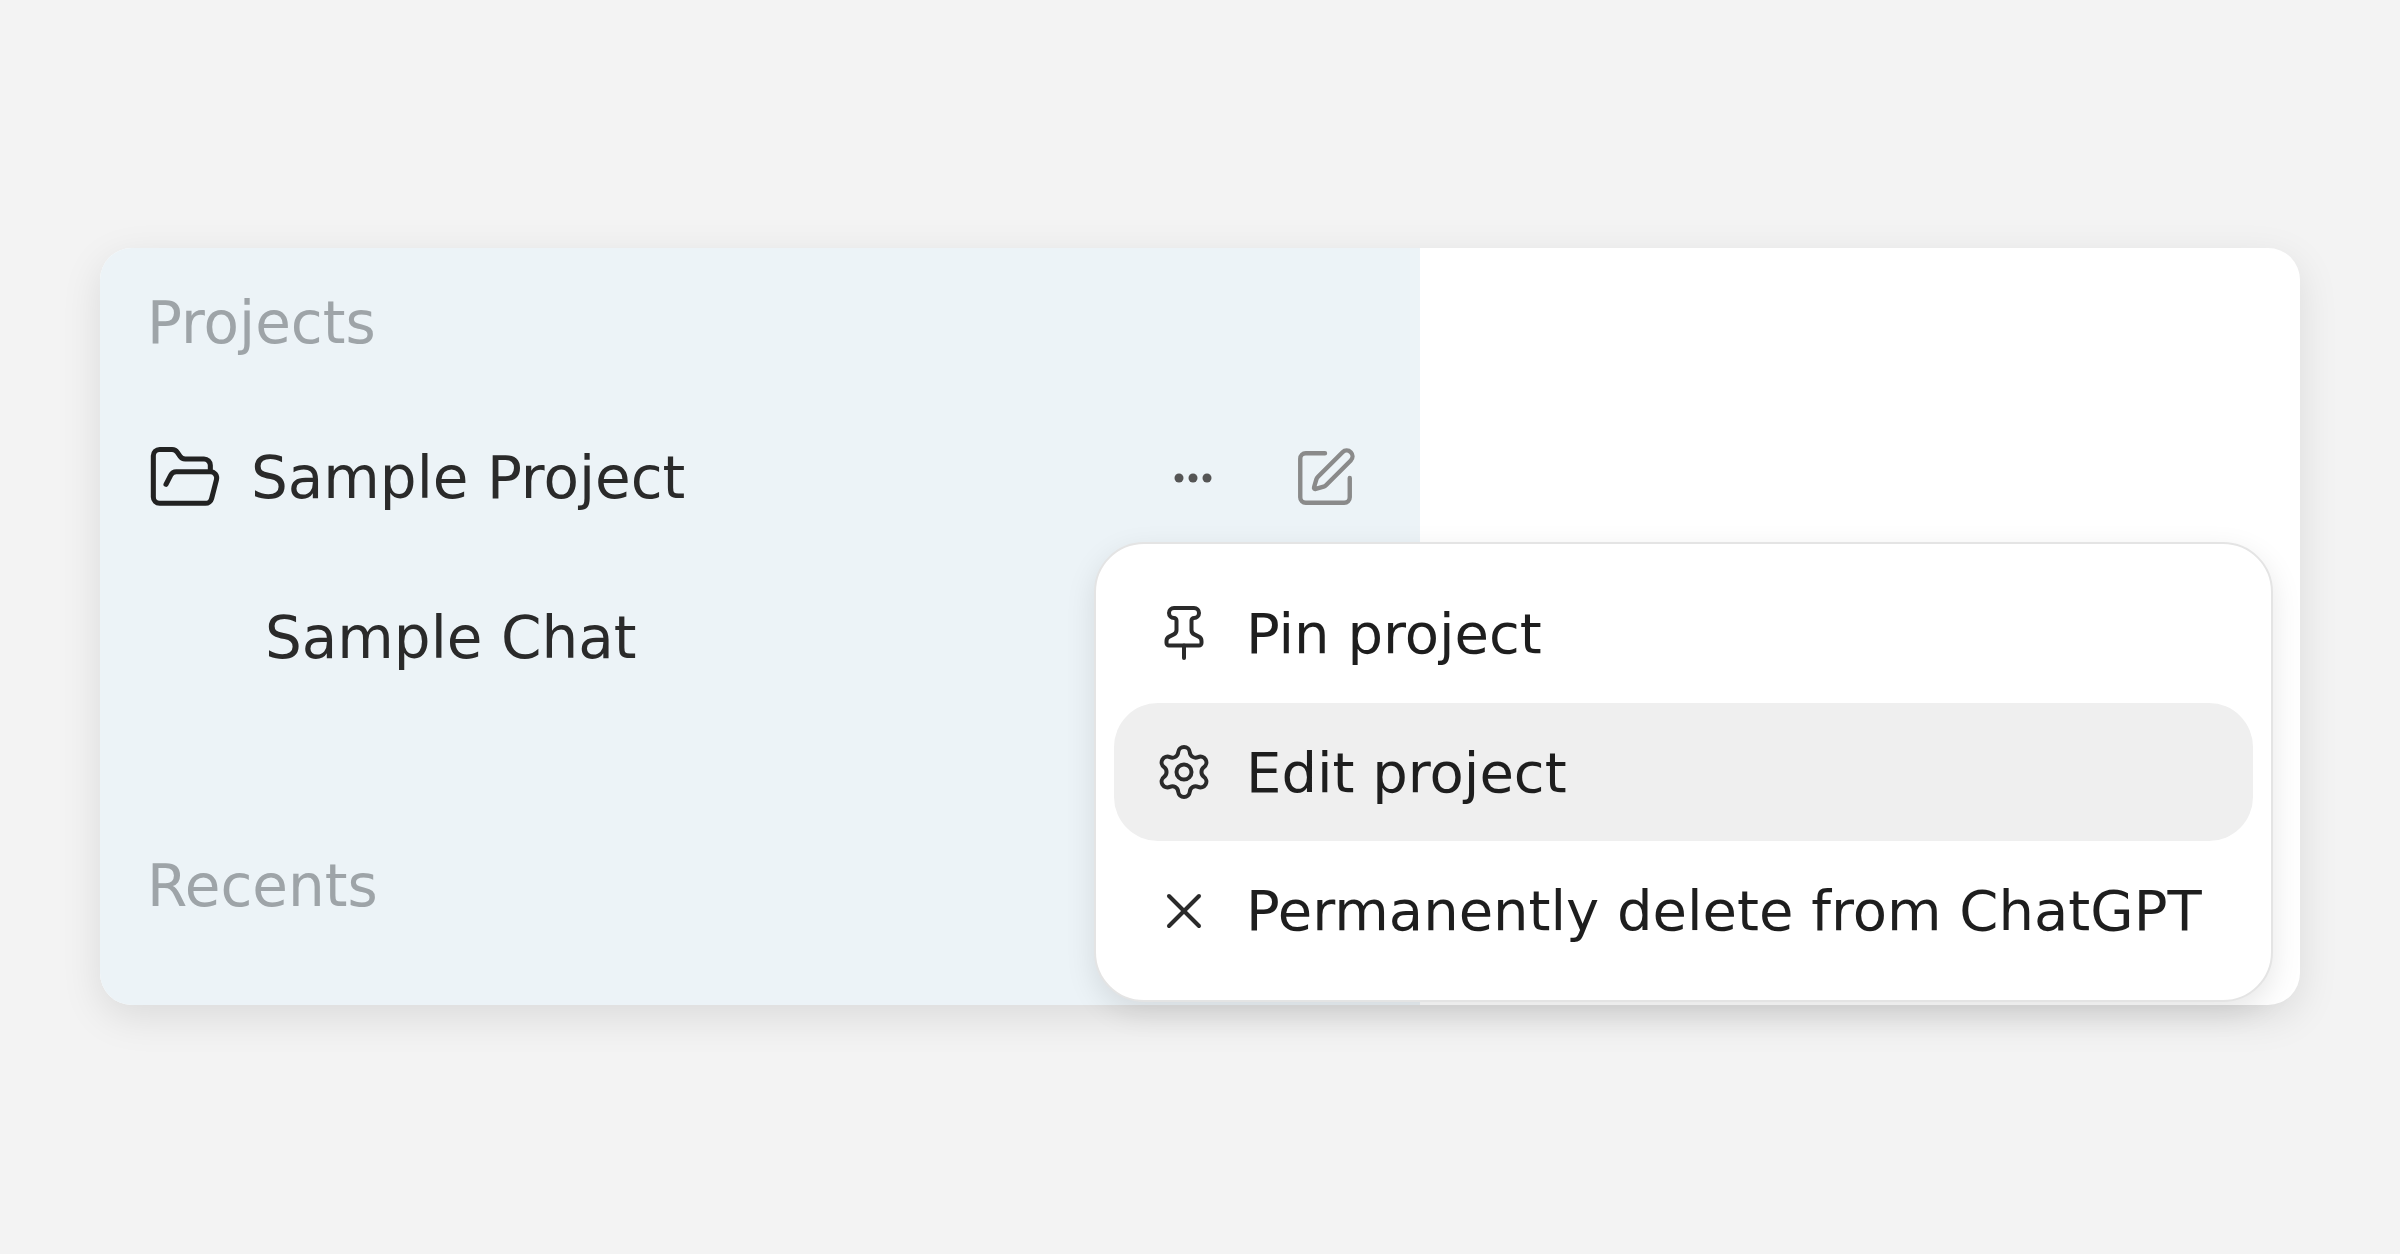 The width and height of the screenshot is (2400, 1254). Describe the element at coordinates (1683, 772) in the screenshot. I see `menu-item: Edit project` at that location.